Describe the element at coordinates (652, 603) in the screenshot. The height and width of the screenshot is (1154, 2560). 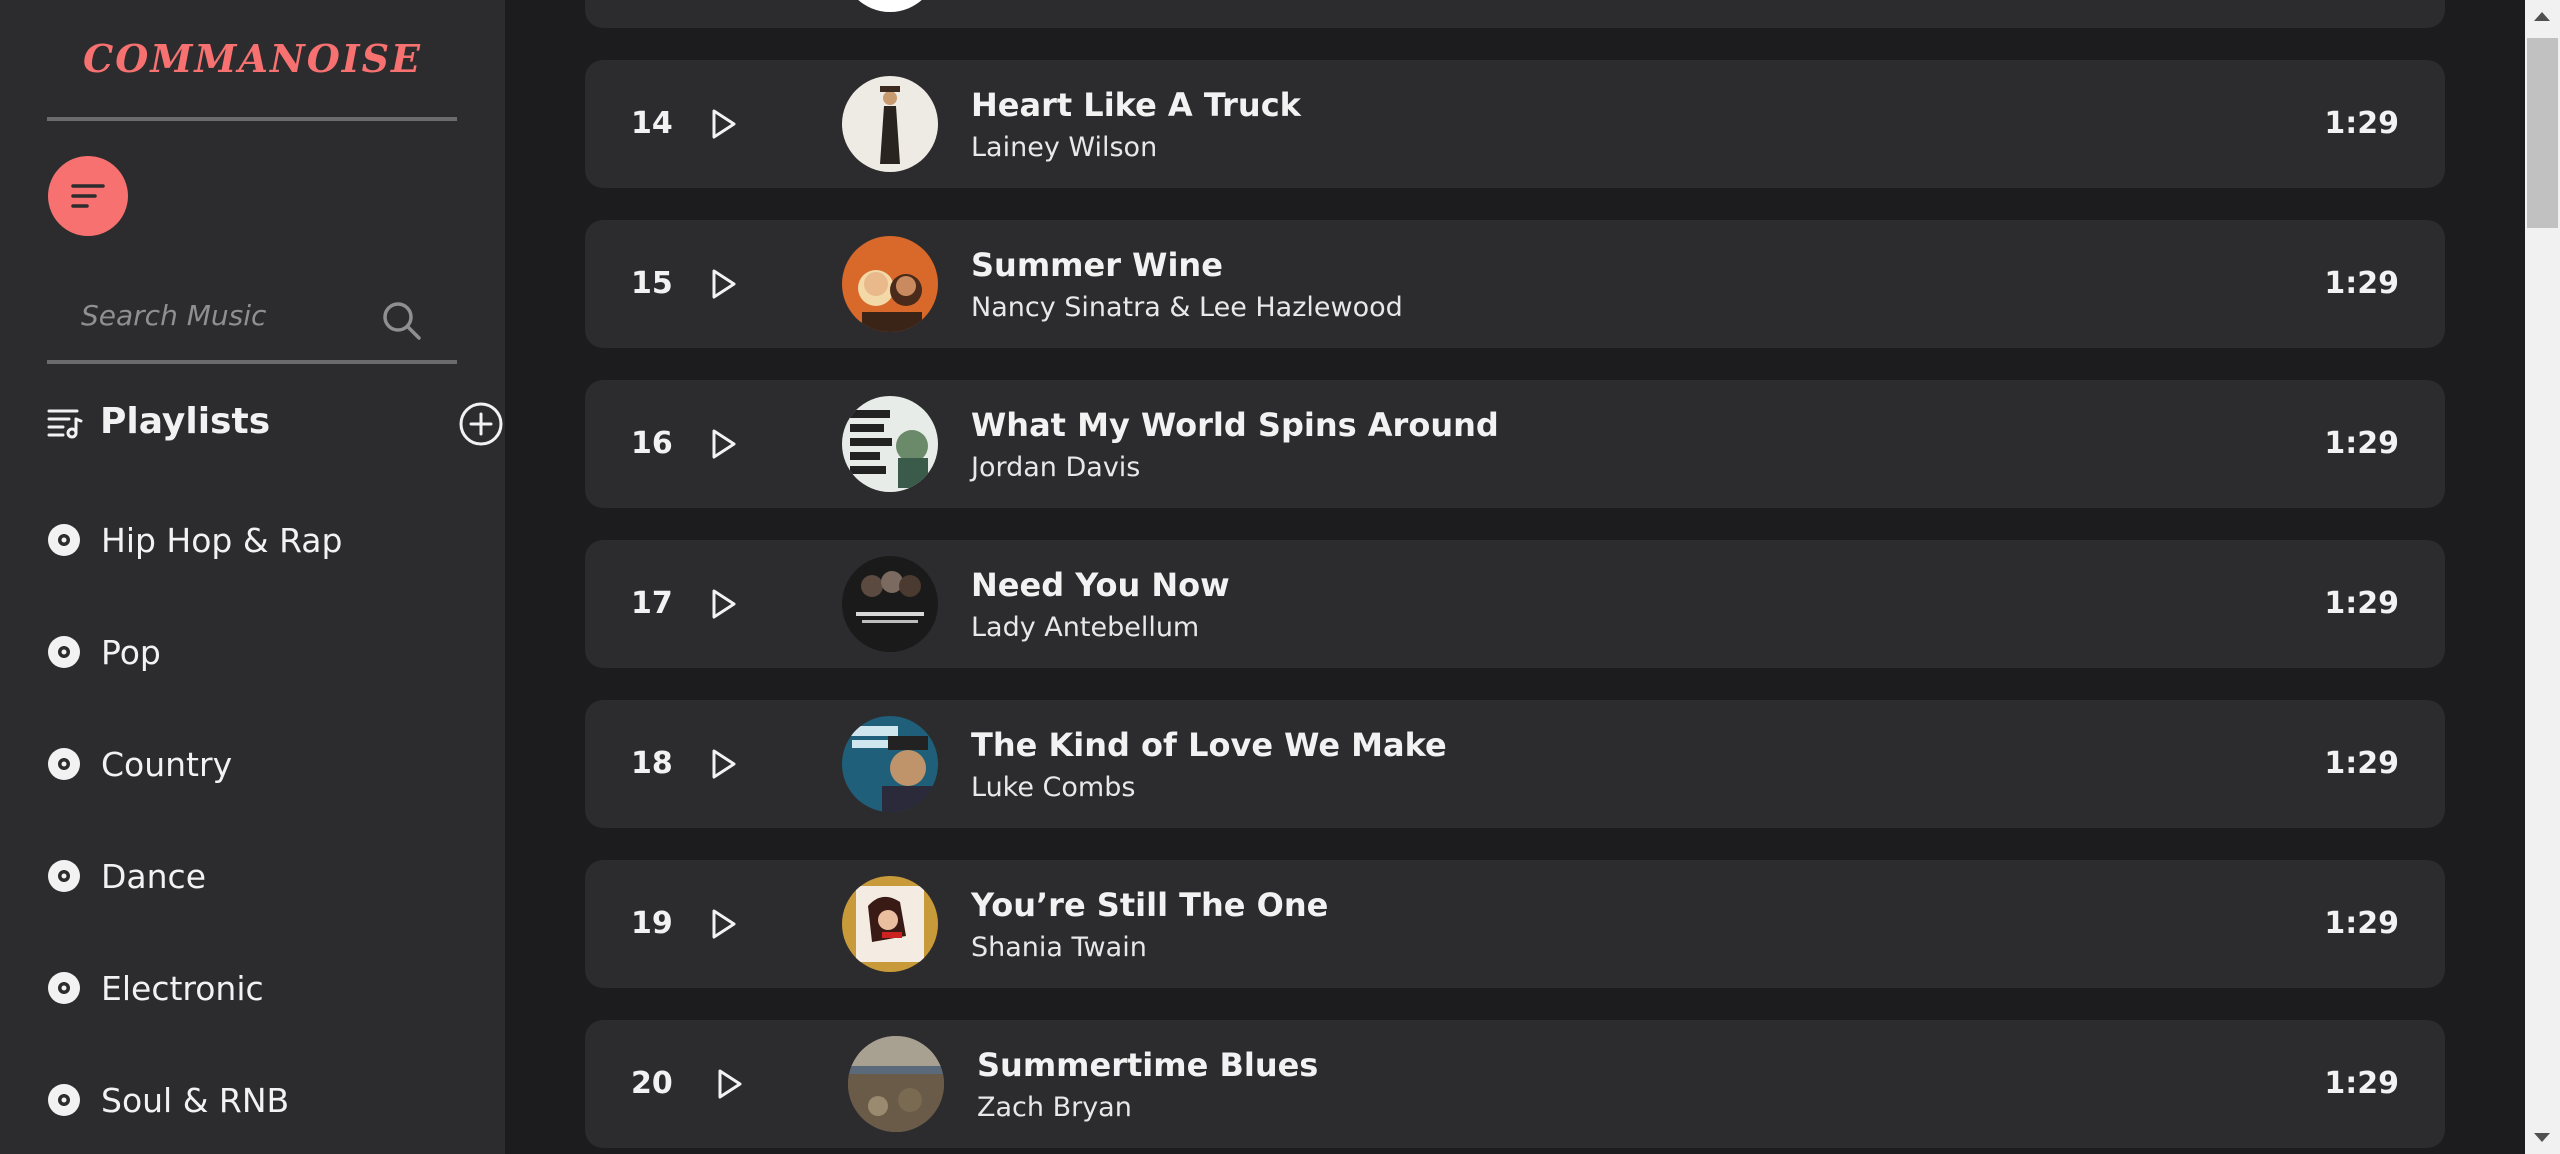
I see `track-number: 17` at that location.